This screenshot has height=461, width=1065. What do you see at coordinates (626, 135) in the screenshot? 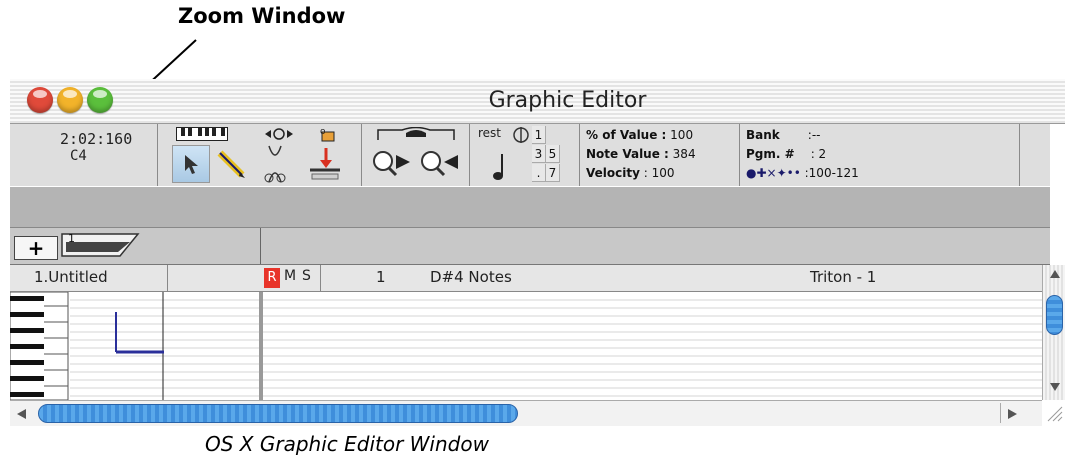
I see `percent-label: % of Value :` at bounding box center [626, 135].